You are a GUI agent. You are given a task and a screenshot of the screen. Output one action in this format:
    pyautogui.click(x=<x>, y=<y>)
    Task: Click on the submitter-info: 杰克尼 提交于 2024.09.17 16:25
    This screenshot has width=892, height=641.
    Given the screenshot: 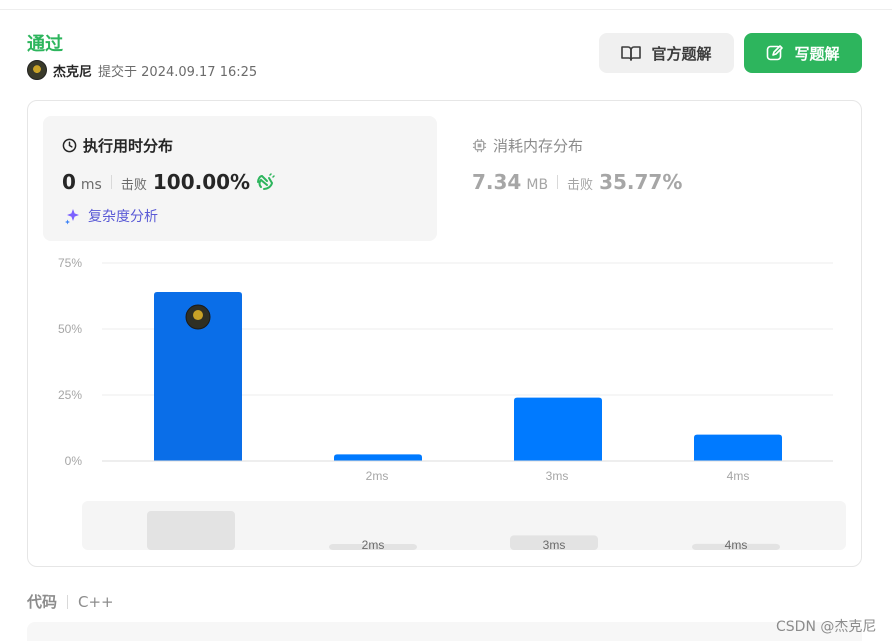 What is the action you would take?
    pyautogui.click(x=142, y=70)
    